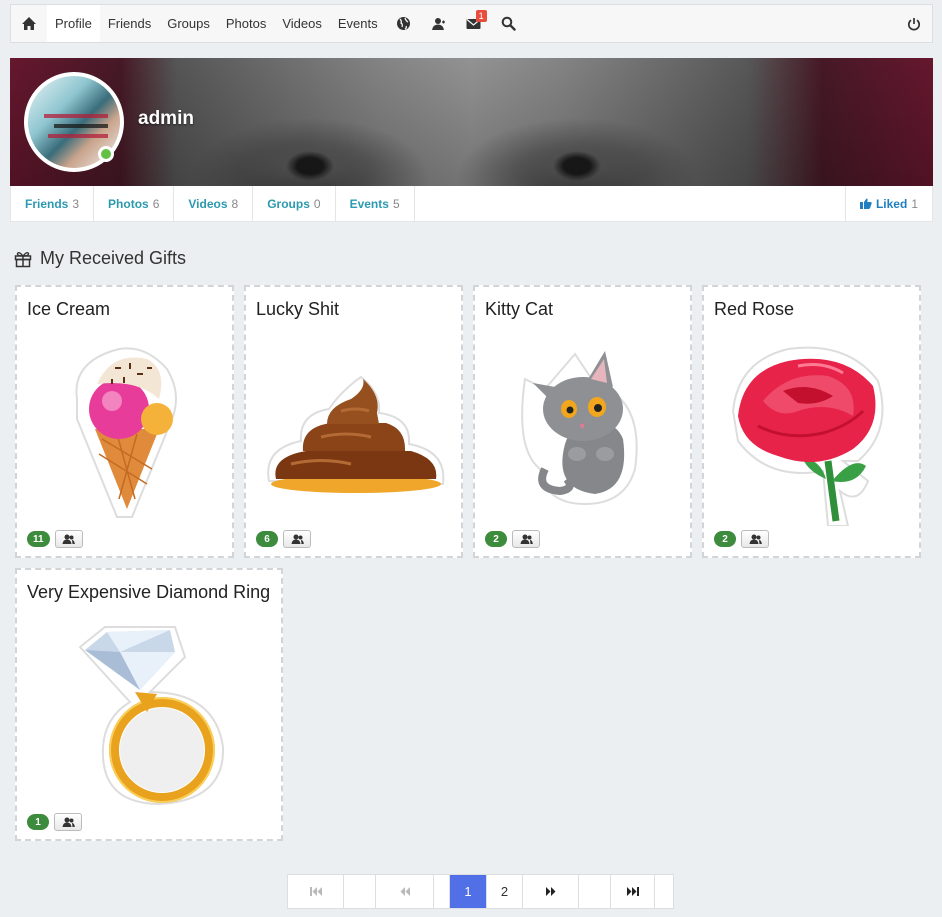  Describe the element at coordinates (267, 539) in the screenshot. I see `gift-count-badge: 6` at that location.